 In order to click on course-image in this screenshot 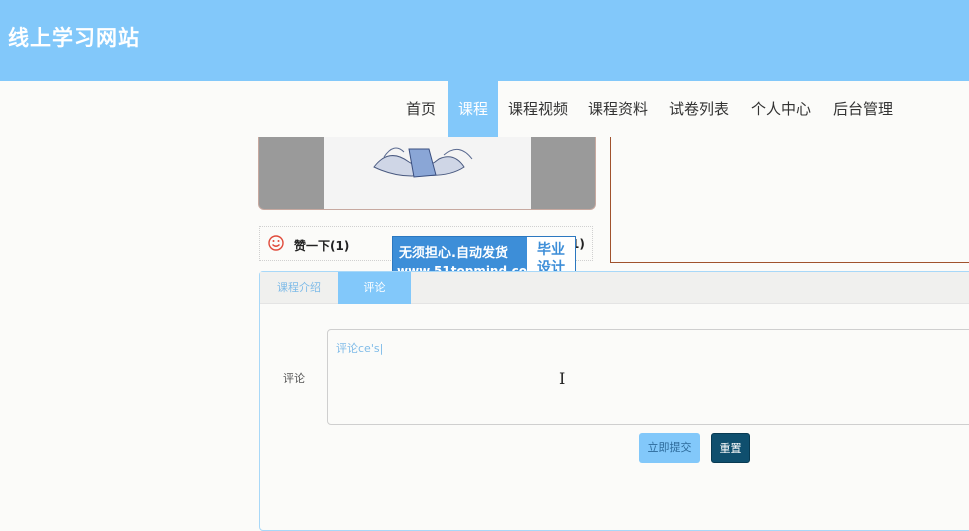, I will do `click(427, 173)`.